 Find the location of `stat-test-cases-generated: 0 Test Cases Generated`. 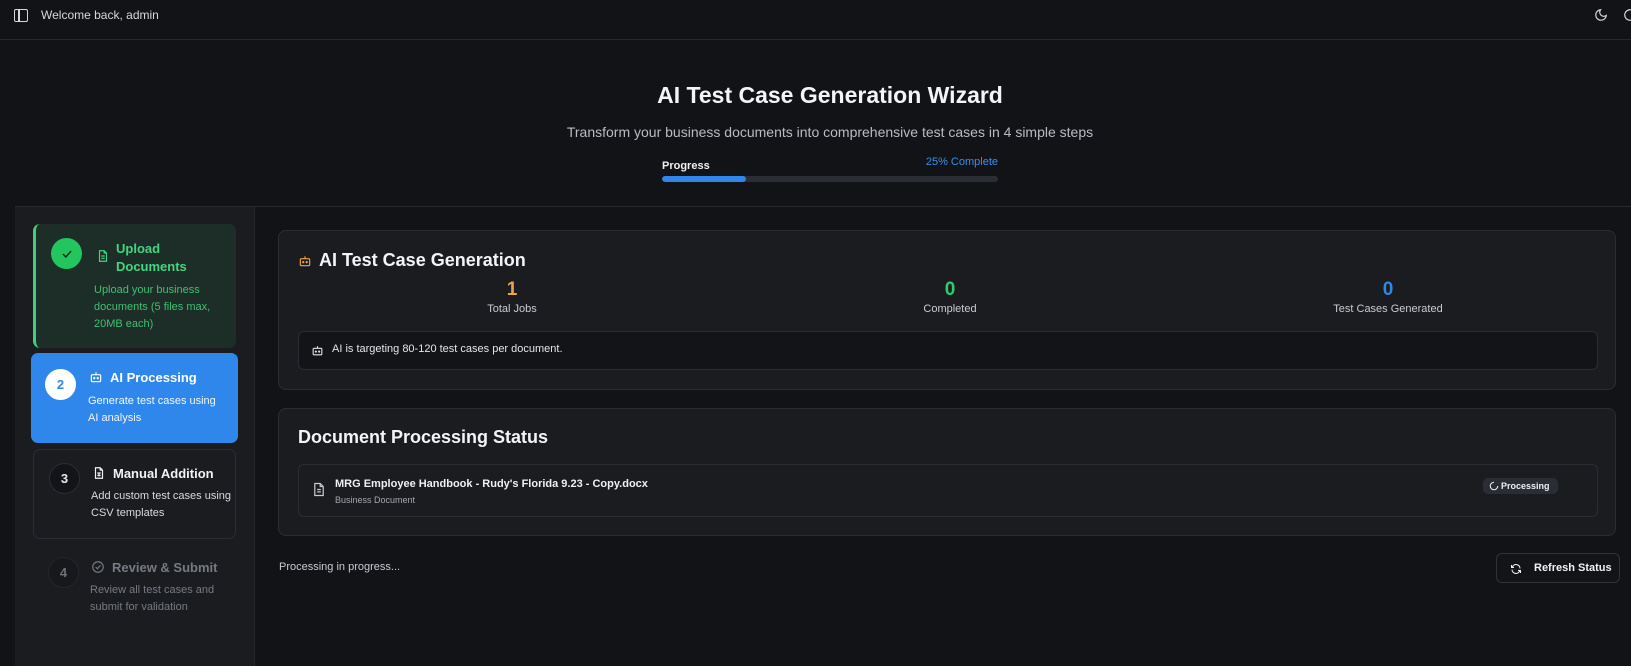

stat-test-cases-generated: 0 Test Cases Generated is located at coordinates (1388, 297).